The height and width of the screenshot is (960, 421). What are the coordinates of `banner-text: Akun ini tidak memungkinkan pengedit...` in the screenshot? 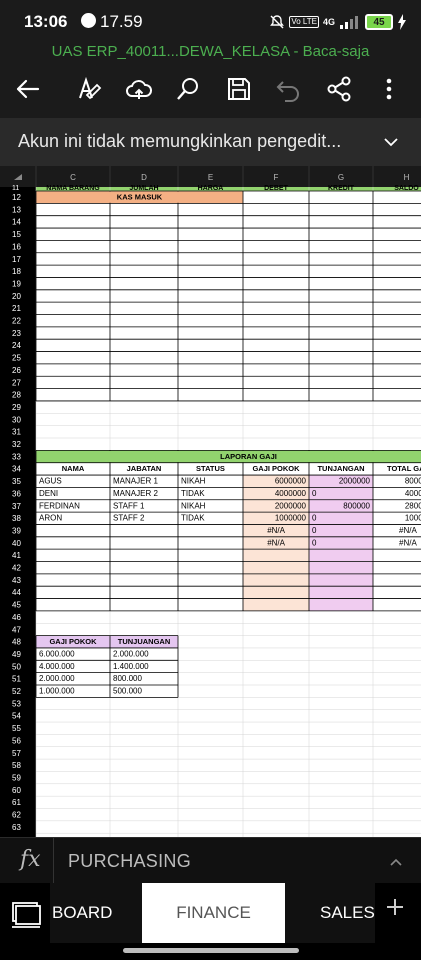 It's located at (180, 141).